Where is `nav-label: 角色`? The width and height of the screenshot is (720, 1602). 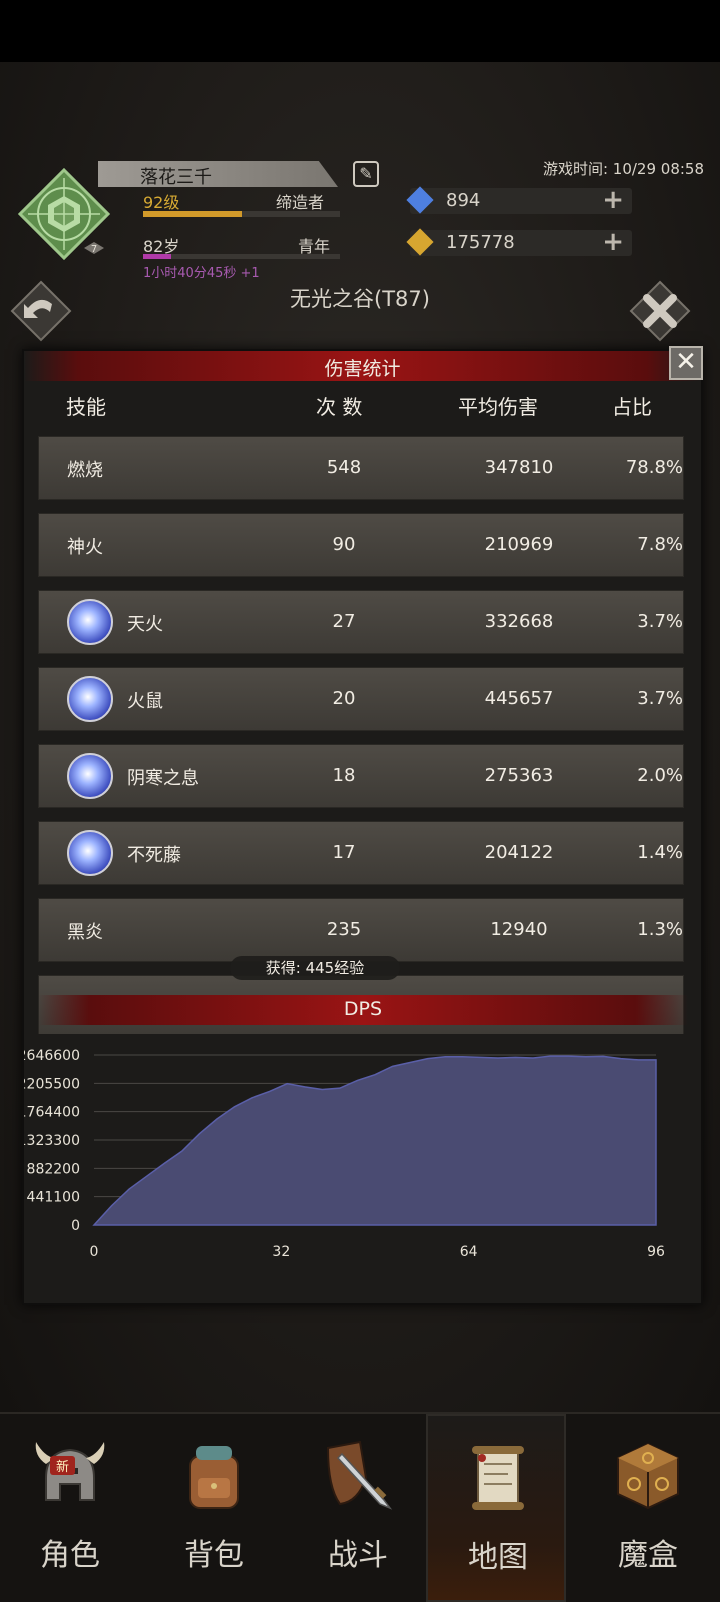
nav-label: 角色 is located at coordinates (70, 1555).